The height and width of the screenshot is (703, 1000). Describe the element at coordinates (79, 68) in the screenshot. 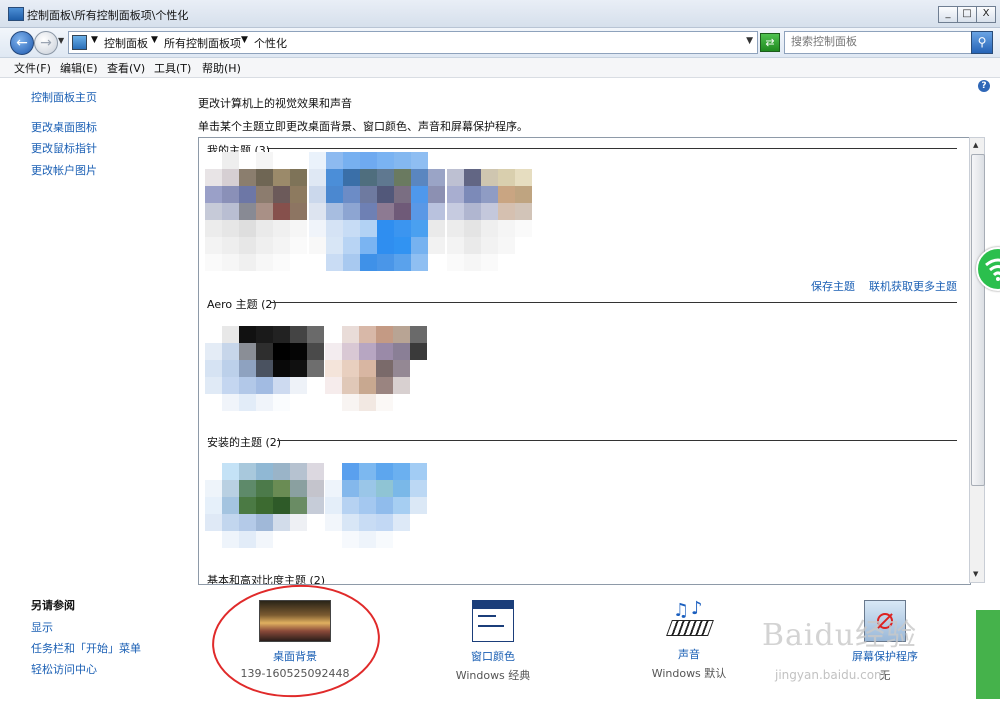

I see `menu-edit: 编辑(E)` at that location.